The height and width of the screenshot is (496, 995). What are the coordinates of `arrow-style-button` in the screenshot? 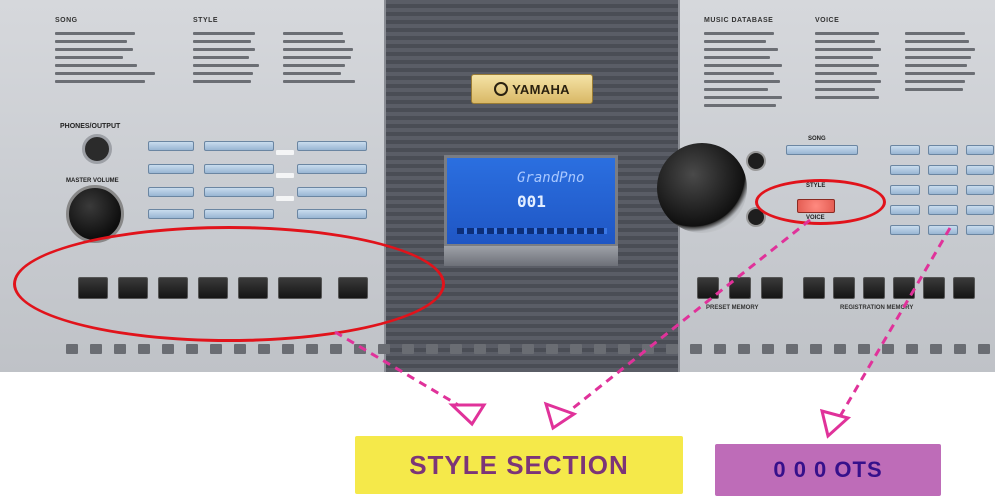 It's located at (684, 320).